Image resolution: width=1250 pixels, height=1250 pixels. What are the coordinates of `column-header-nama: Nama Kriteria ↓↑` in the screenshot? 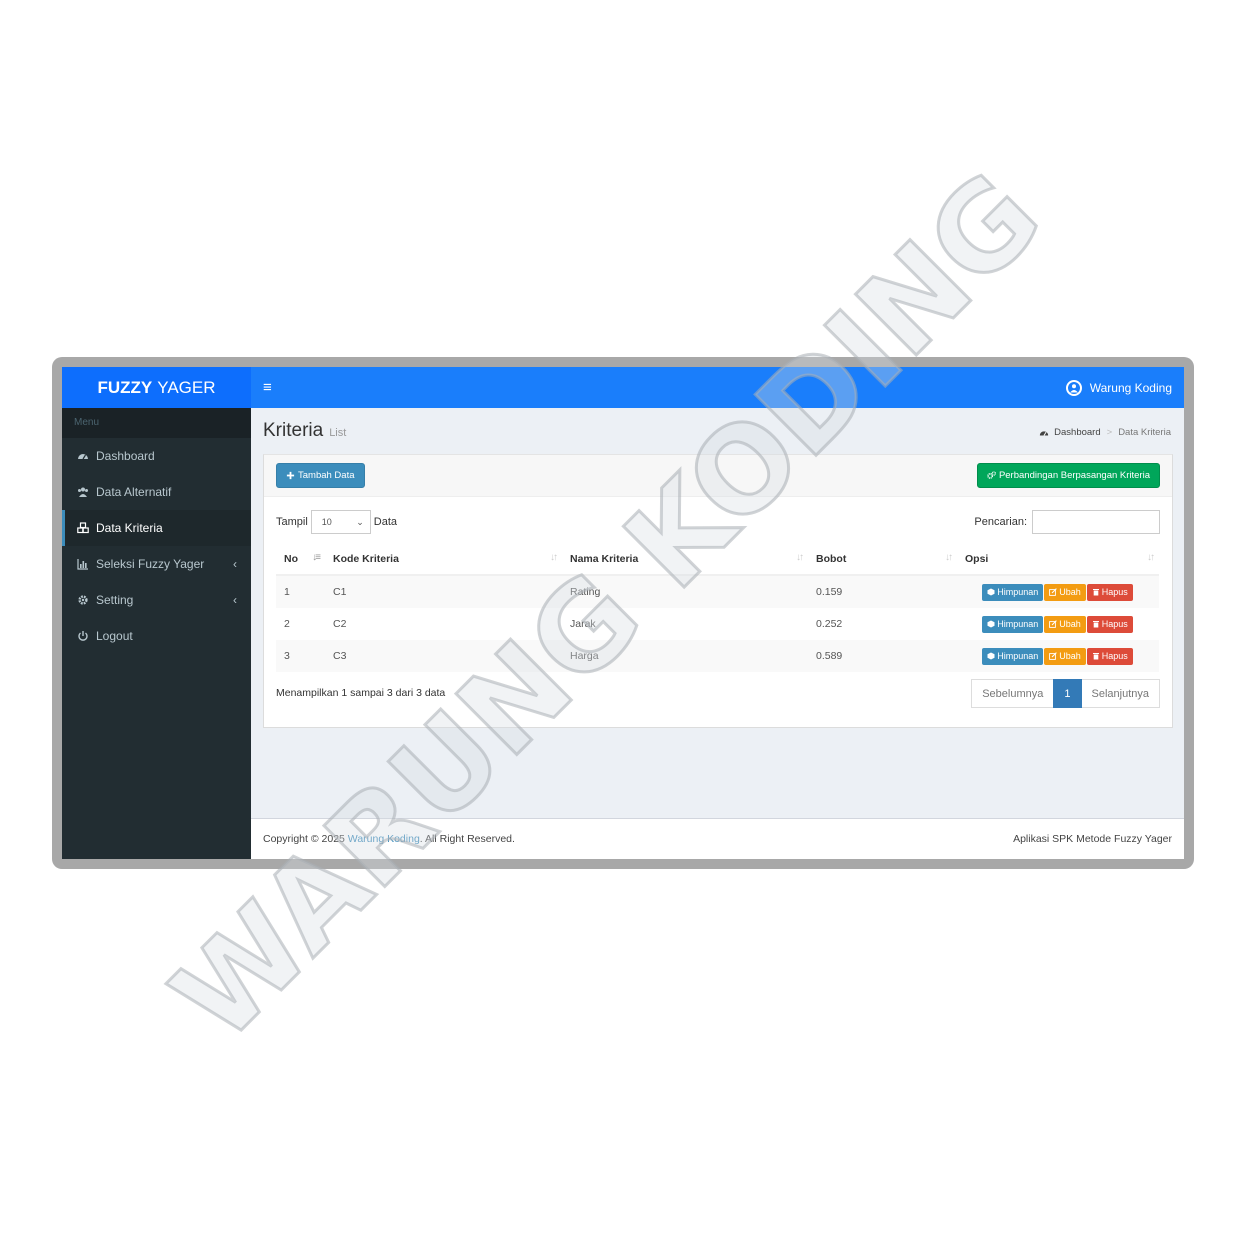 It's located at (685, 560).